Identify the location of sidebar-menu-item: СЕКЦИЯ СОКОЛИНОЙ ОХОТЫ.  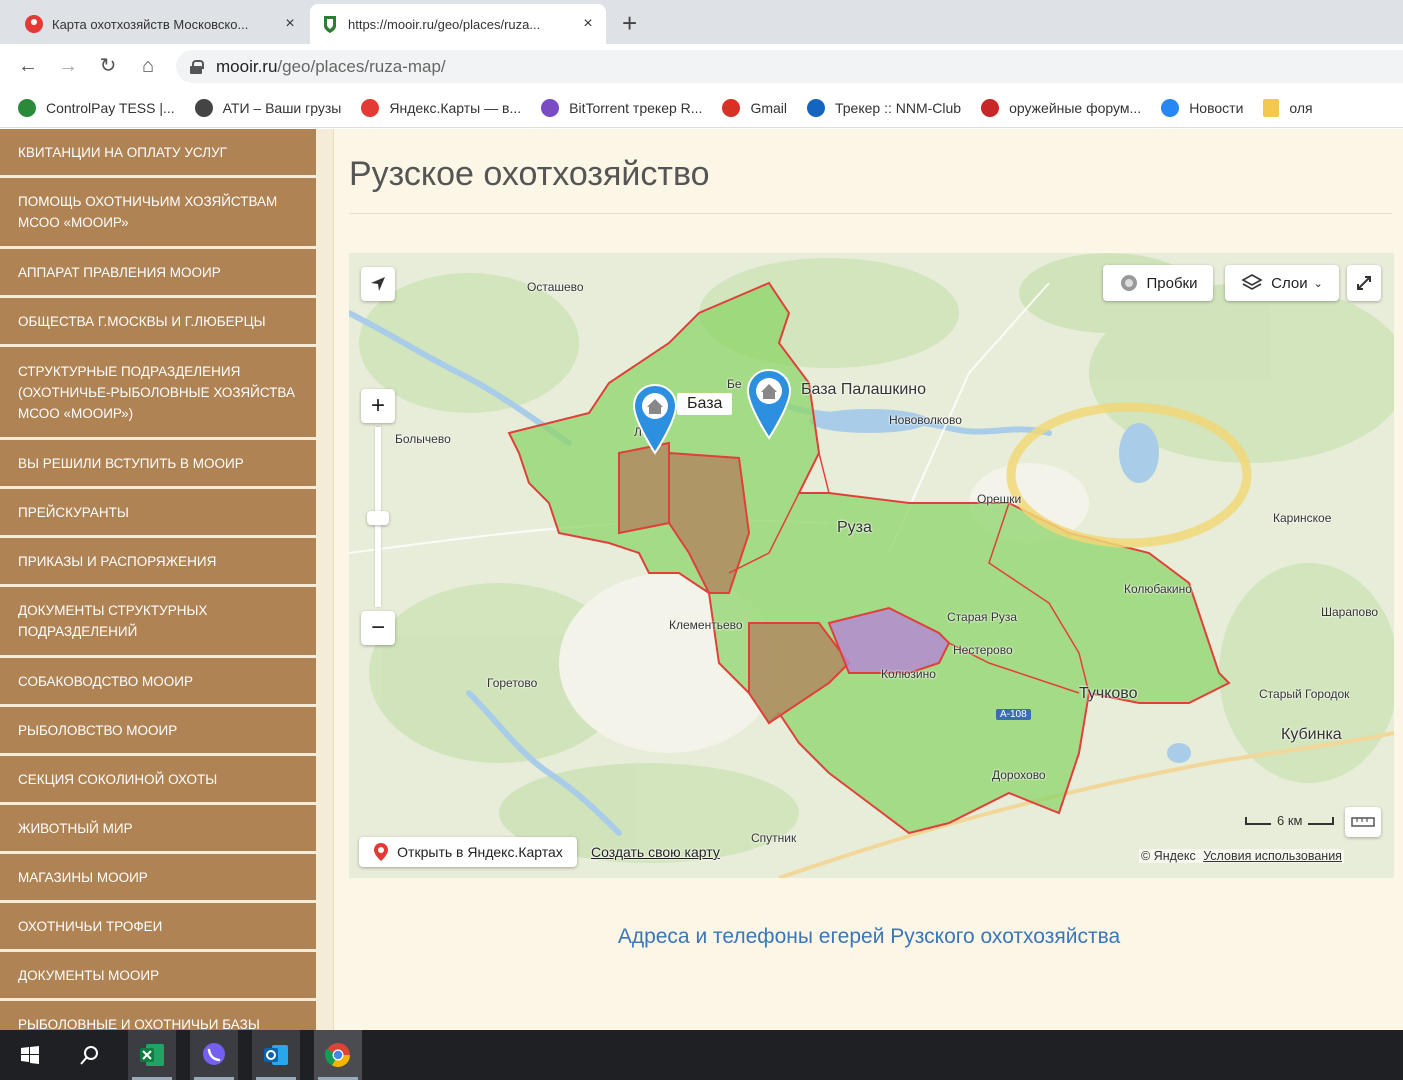
(158, 780).